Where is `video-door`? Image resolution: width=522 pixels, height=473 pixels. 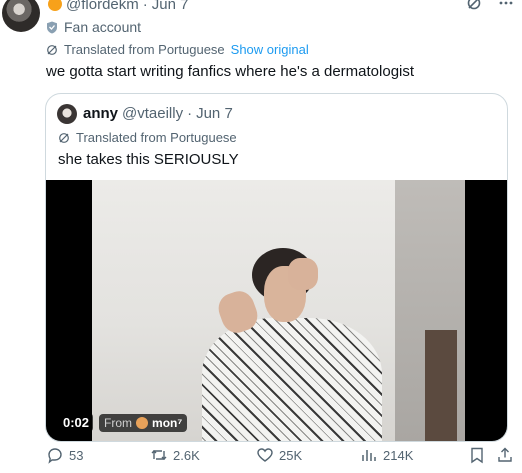 video-door is located at coordinates (441, 385).